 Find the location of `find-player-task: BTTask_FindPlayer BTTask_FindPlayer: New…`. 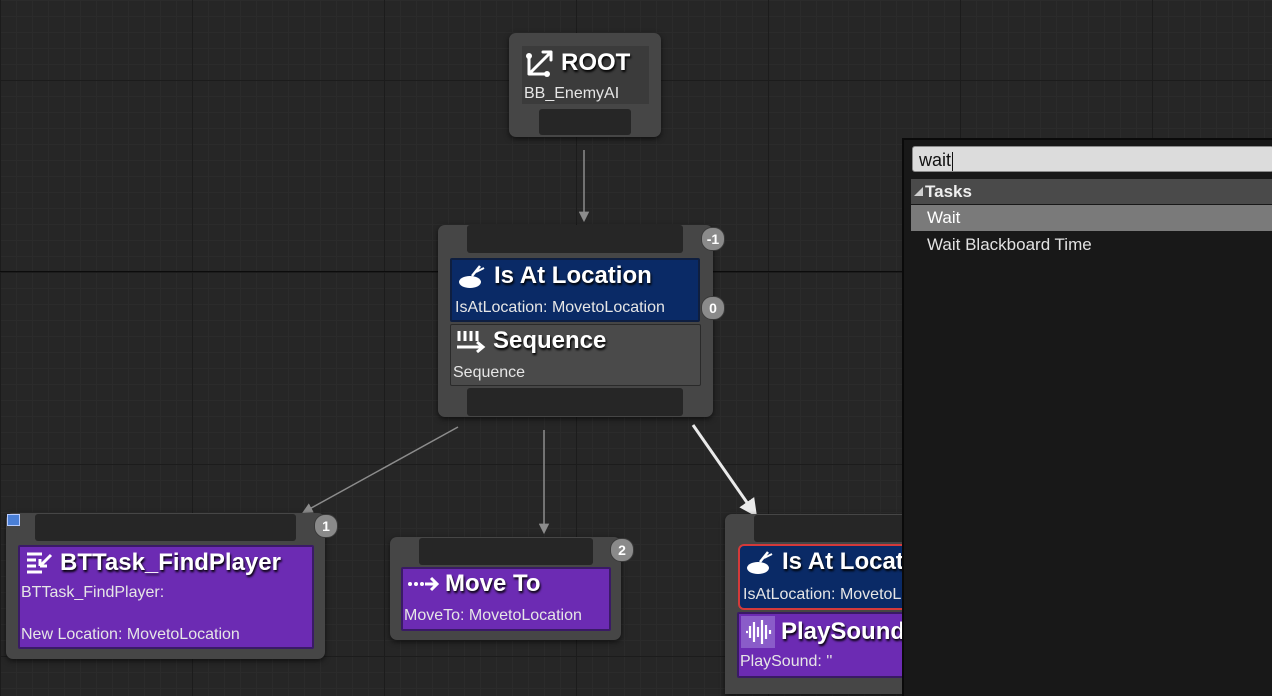

find-player-task: BTTask_FindPlayer BTTask_FindPlayer: New… is located at coordinates (166, 597).